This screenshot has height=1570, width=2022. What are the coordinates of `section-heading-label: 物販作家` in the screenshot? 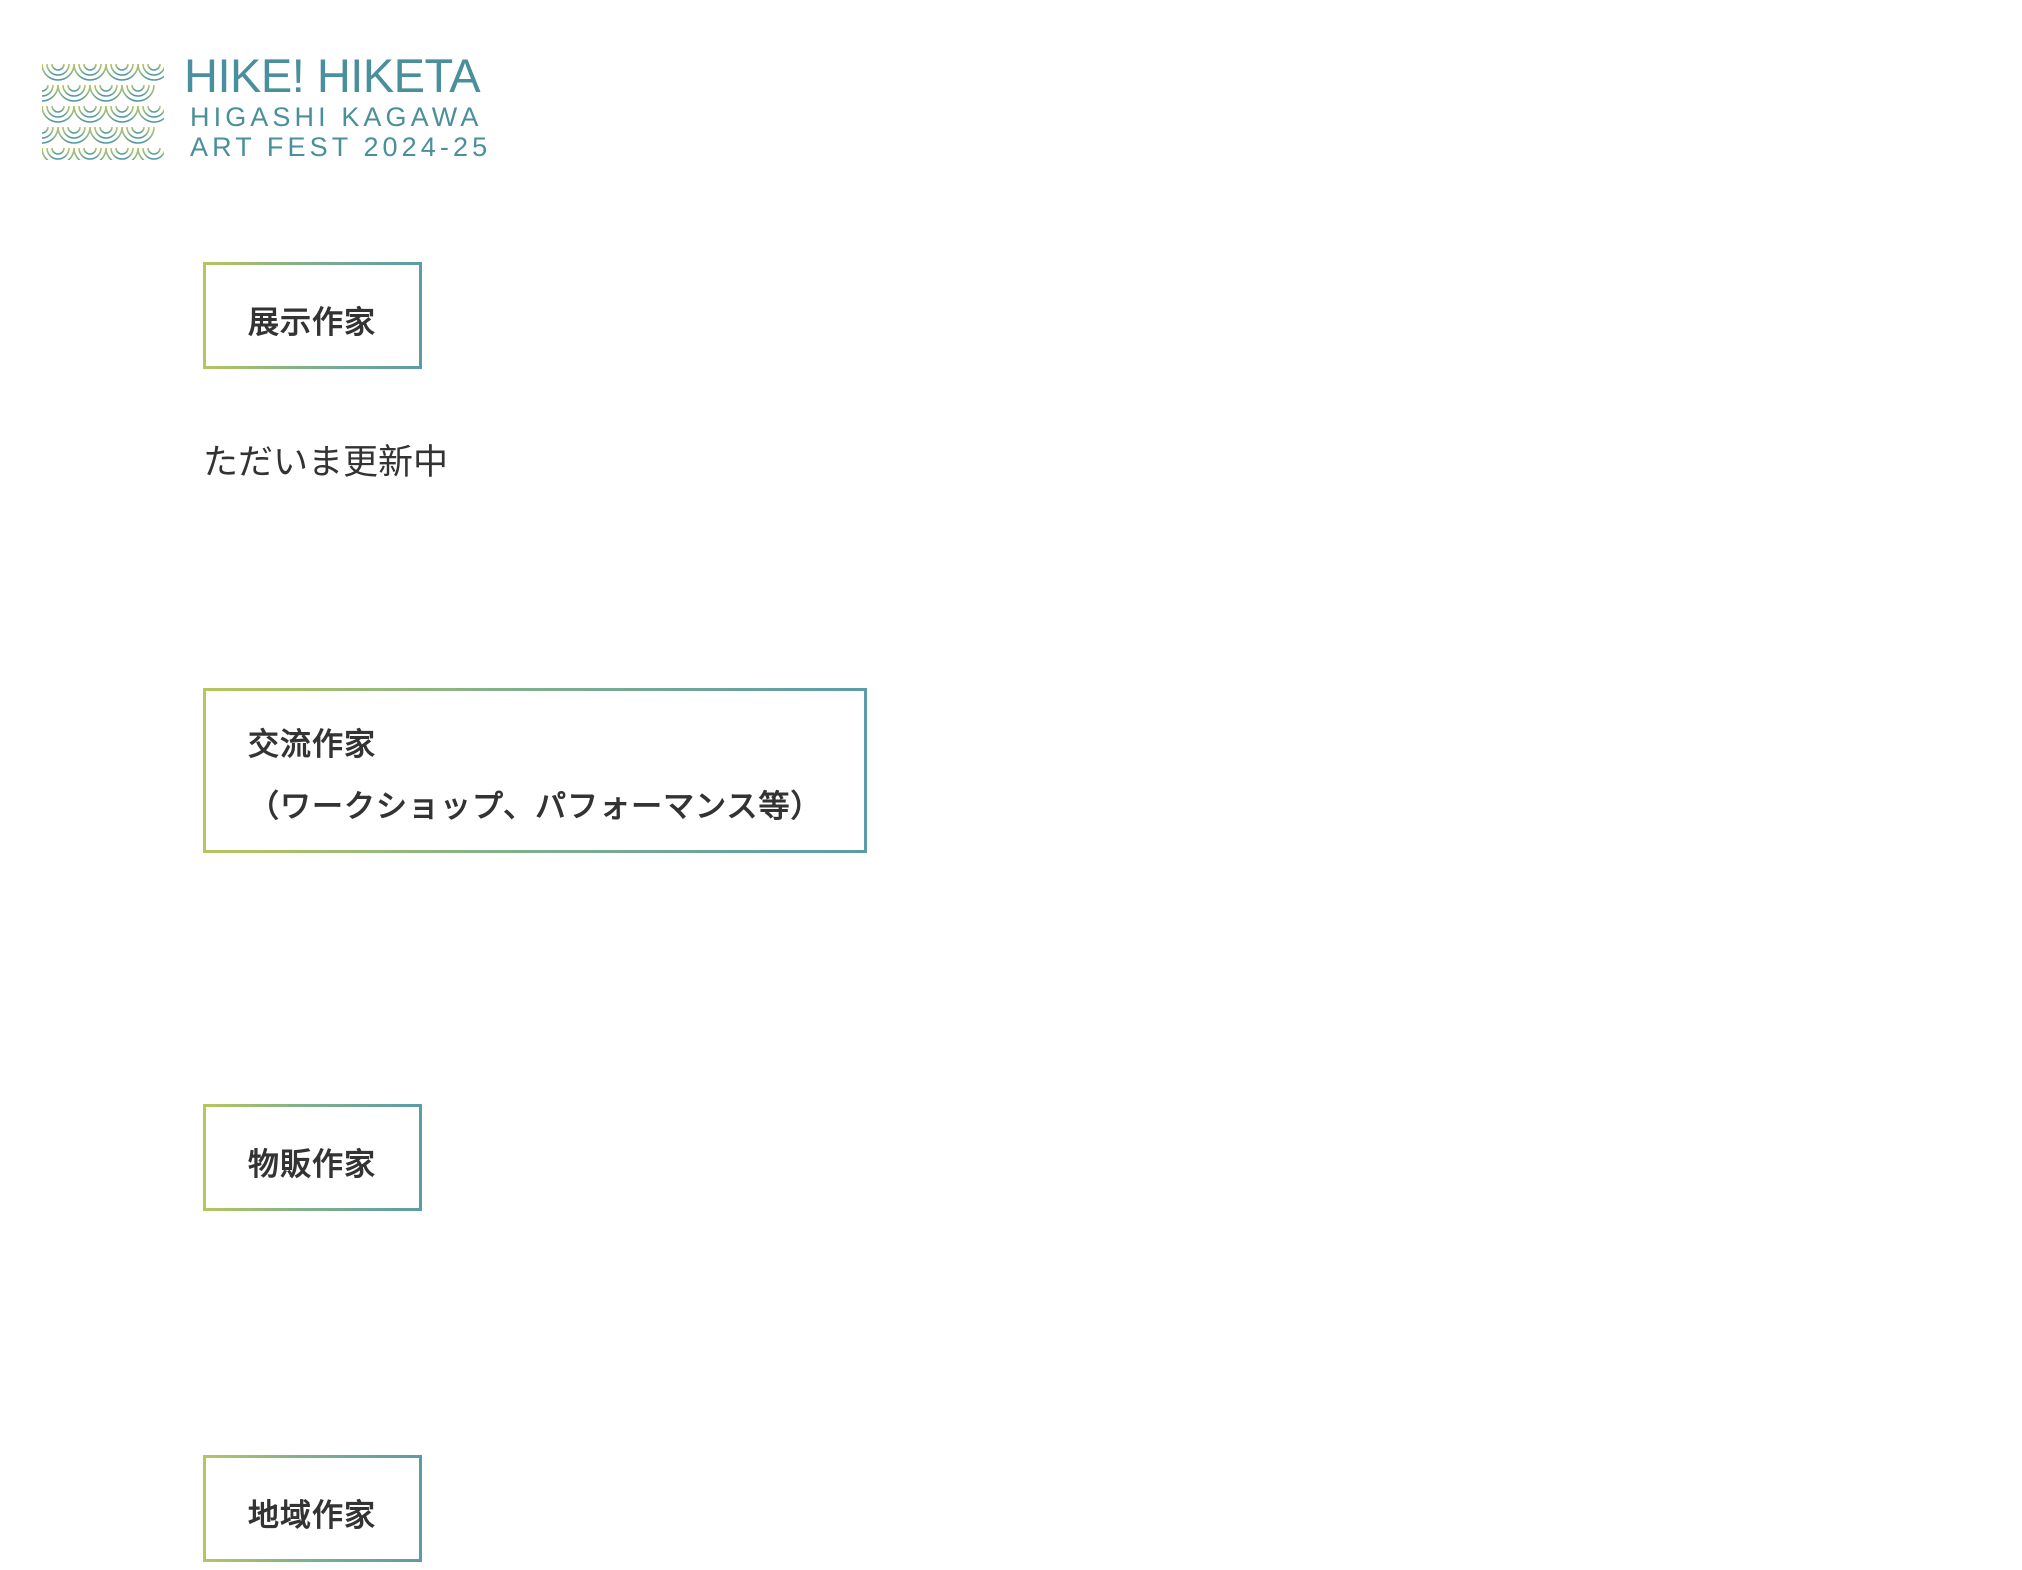 It's located at (312, 1165).